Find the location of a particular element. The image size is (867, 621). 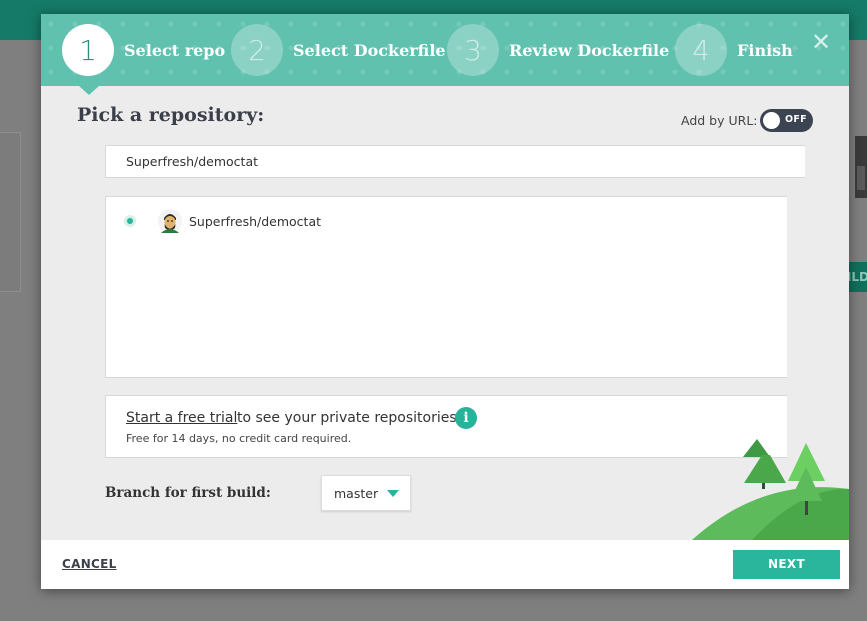

modal-footer: CANCEL NEXT is located at coordinates (445, 564).